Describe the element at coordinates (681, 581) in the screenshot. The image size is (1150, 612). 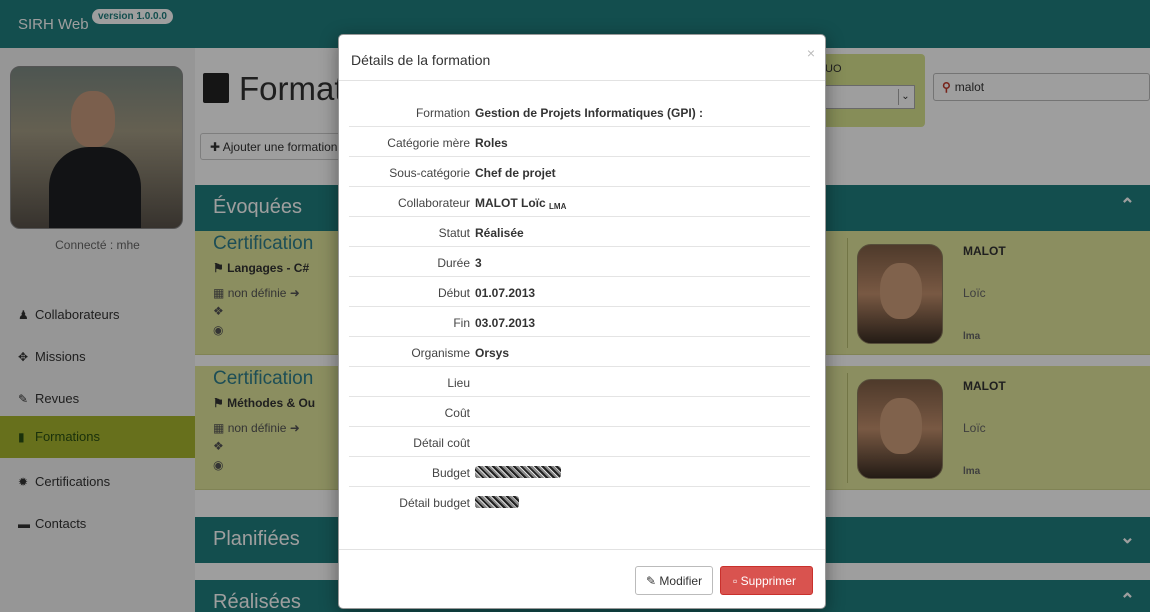
I see `modify-label: Modifier` at that location.